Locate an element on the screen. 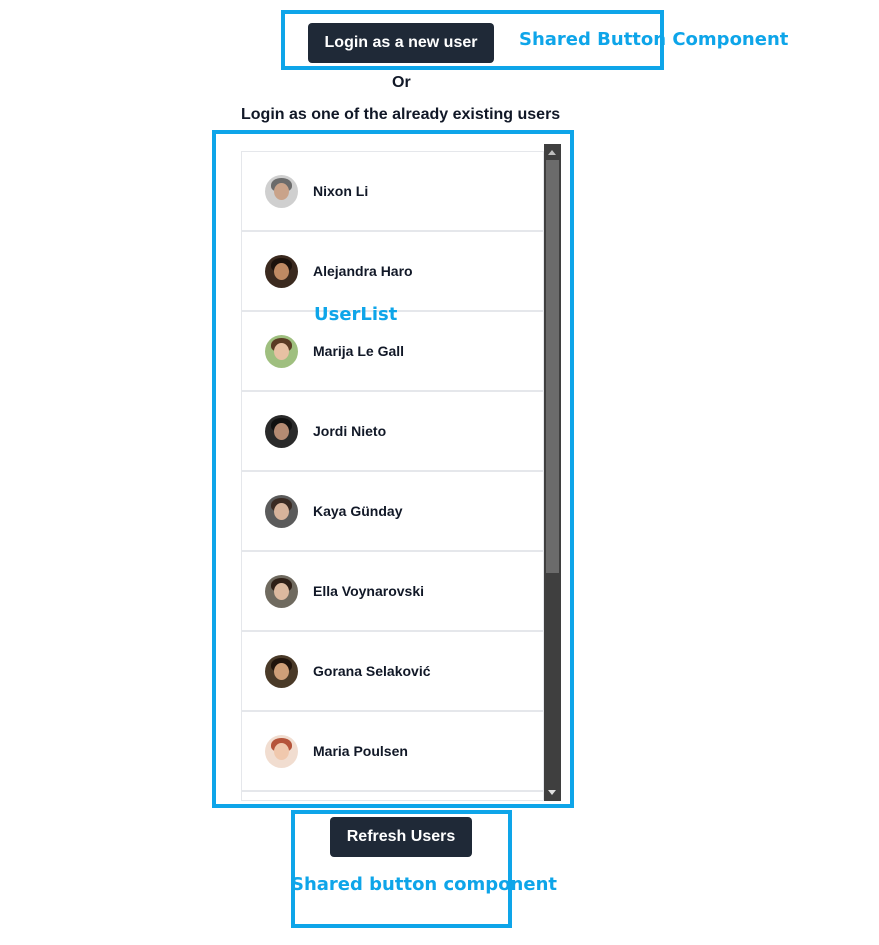 The width and height of the screenshot is (879, 945). or-text: Or is located at coordinates (401, 82).